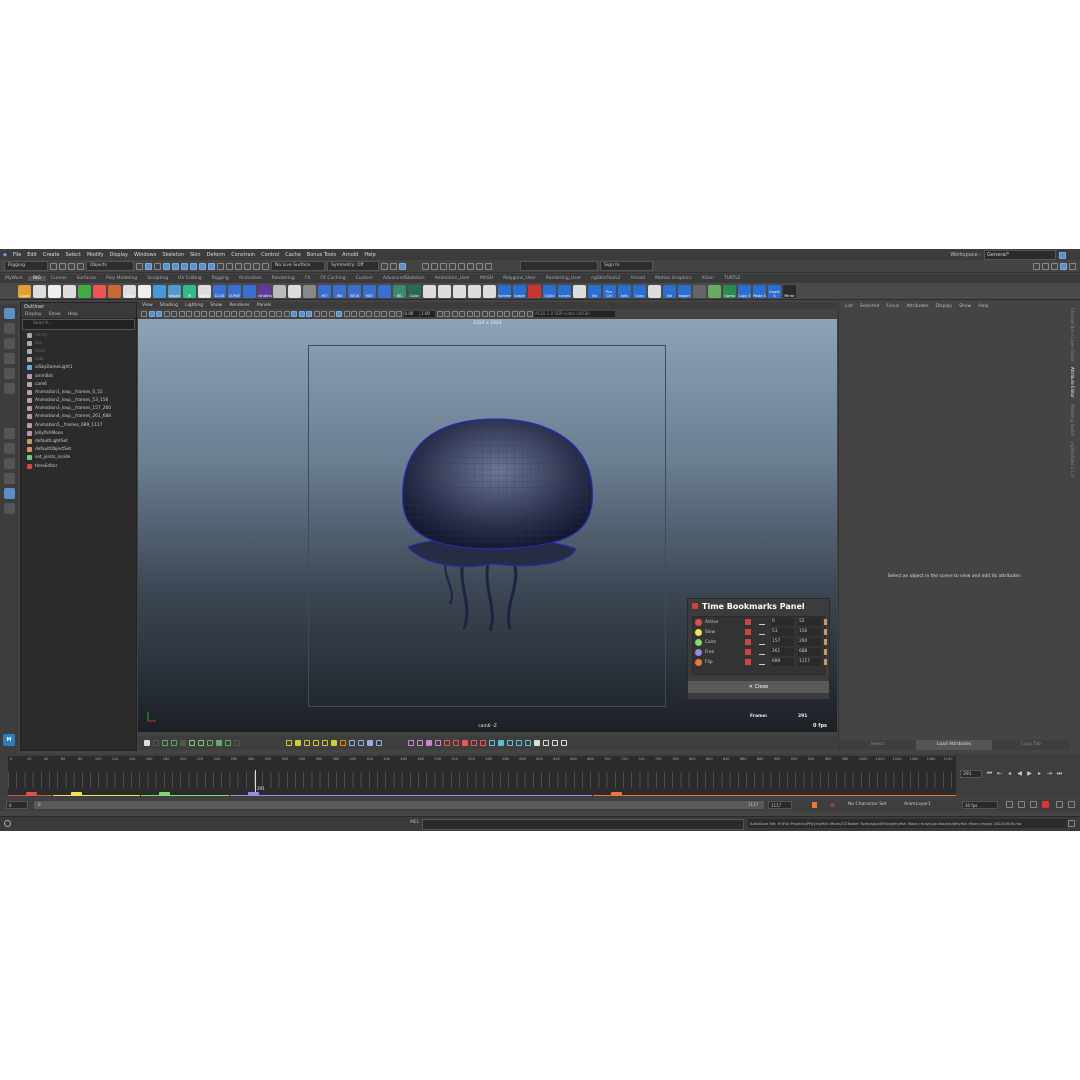 This screenshot has height=1080, width=1080. What do you see at coordinates (729, 291) in the screenshot?
I see `shelf-button: Opmo` at bounding box center [729, 291].